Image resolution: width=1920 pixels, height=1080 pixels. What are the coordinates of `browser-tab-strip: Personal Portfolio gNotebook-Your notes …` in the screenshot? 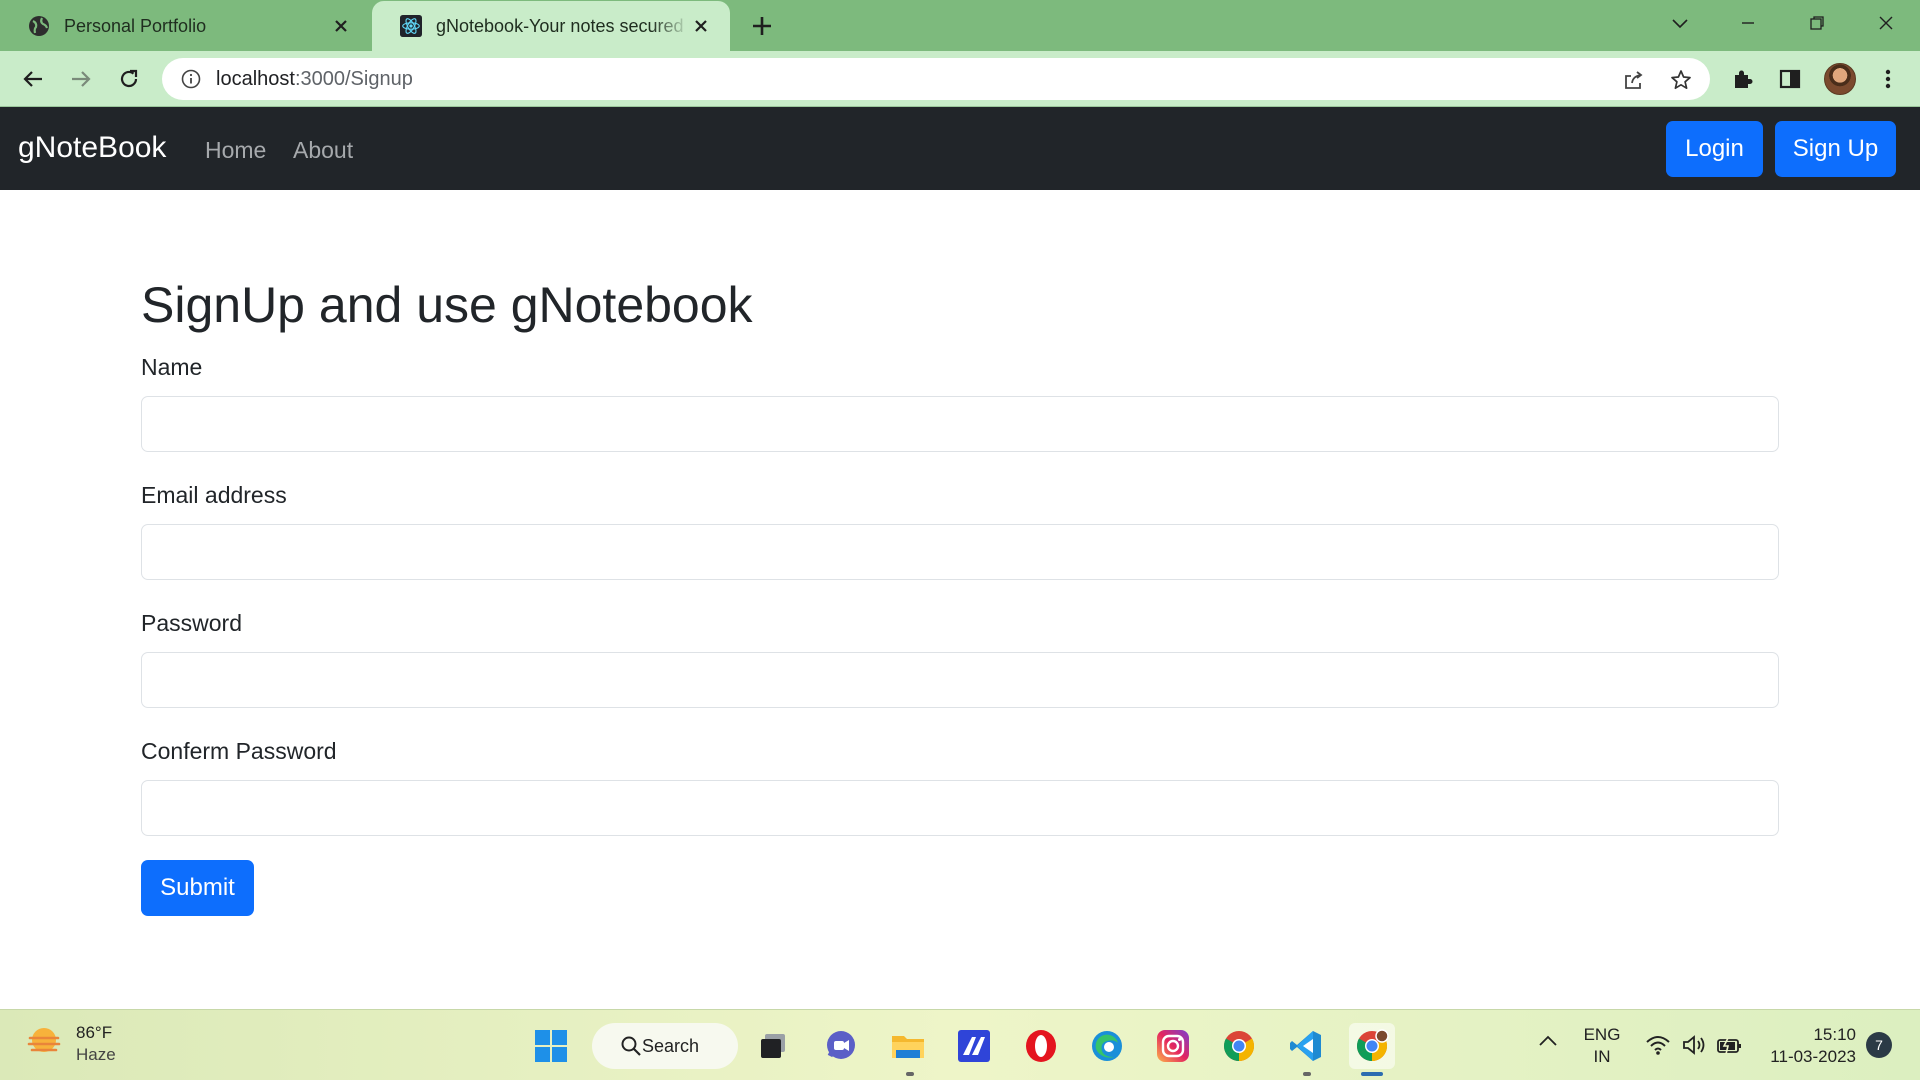 It's located at (960, 25).